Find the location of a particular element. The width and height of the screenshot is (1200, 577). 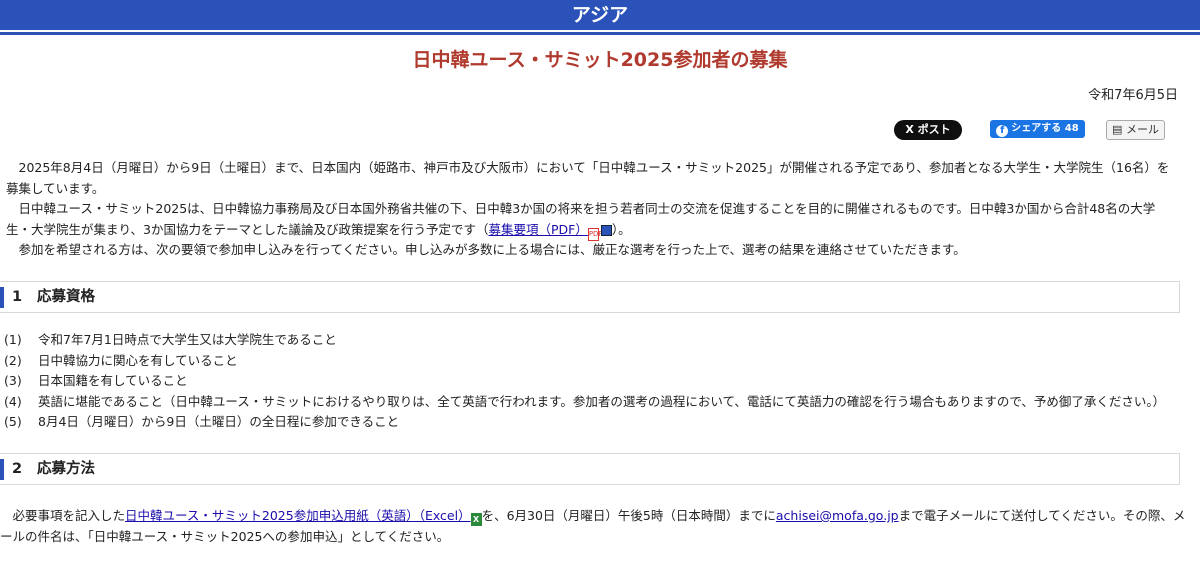

facebook-icon: f is located at coordinates (1002, 131).